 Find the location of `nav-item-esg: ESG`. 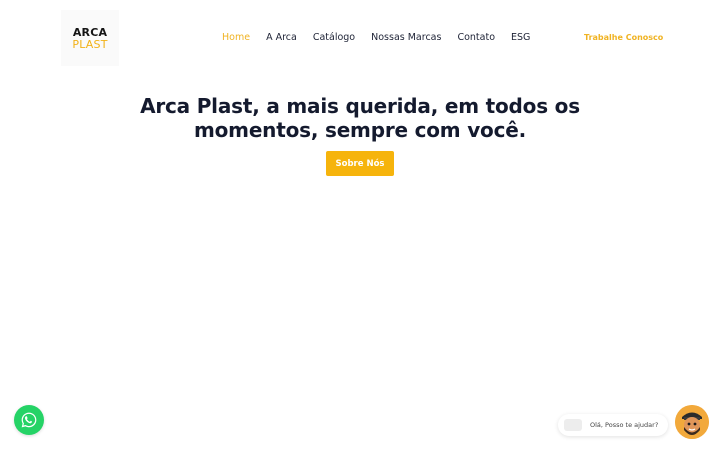

nav-item-esg: ESG is located at coordinates (520, 37).